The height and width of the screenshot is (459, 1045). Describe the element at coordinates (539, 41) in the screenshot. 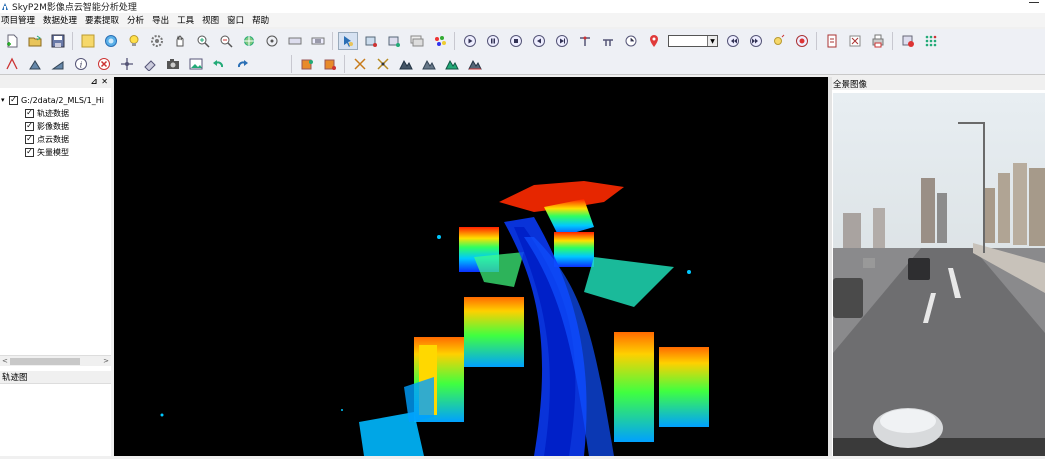

I see `previous-icon` at that location.